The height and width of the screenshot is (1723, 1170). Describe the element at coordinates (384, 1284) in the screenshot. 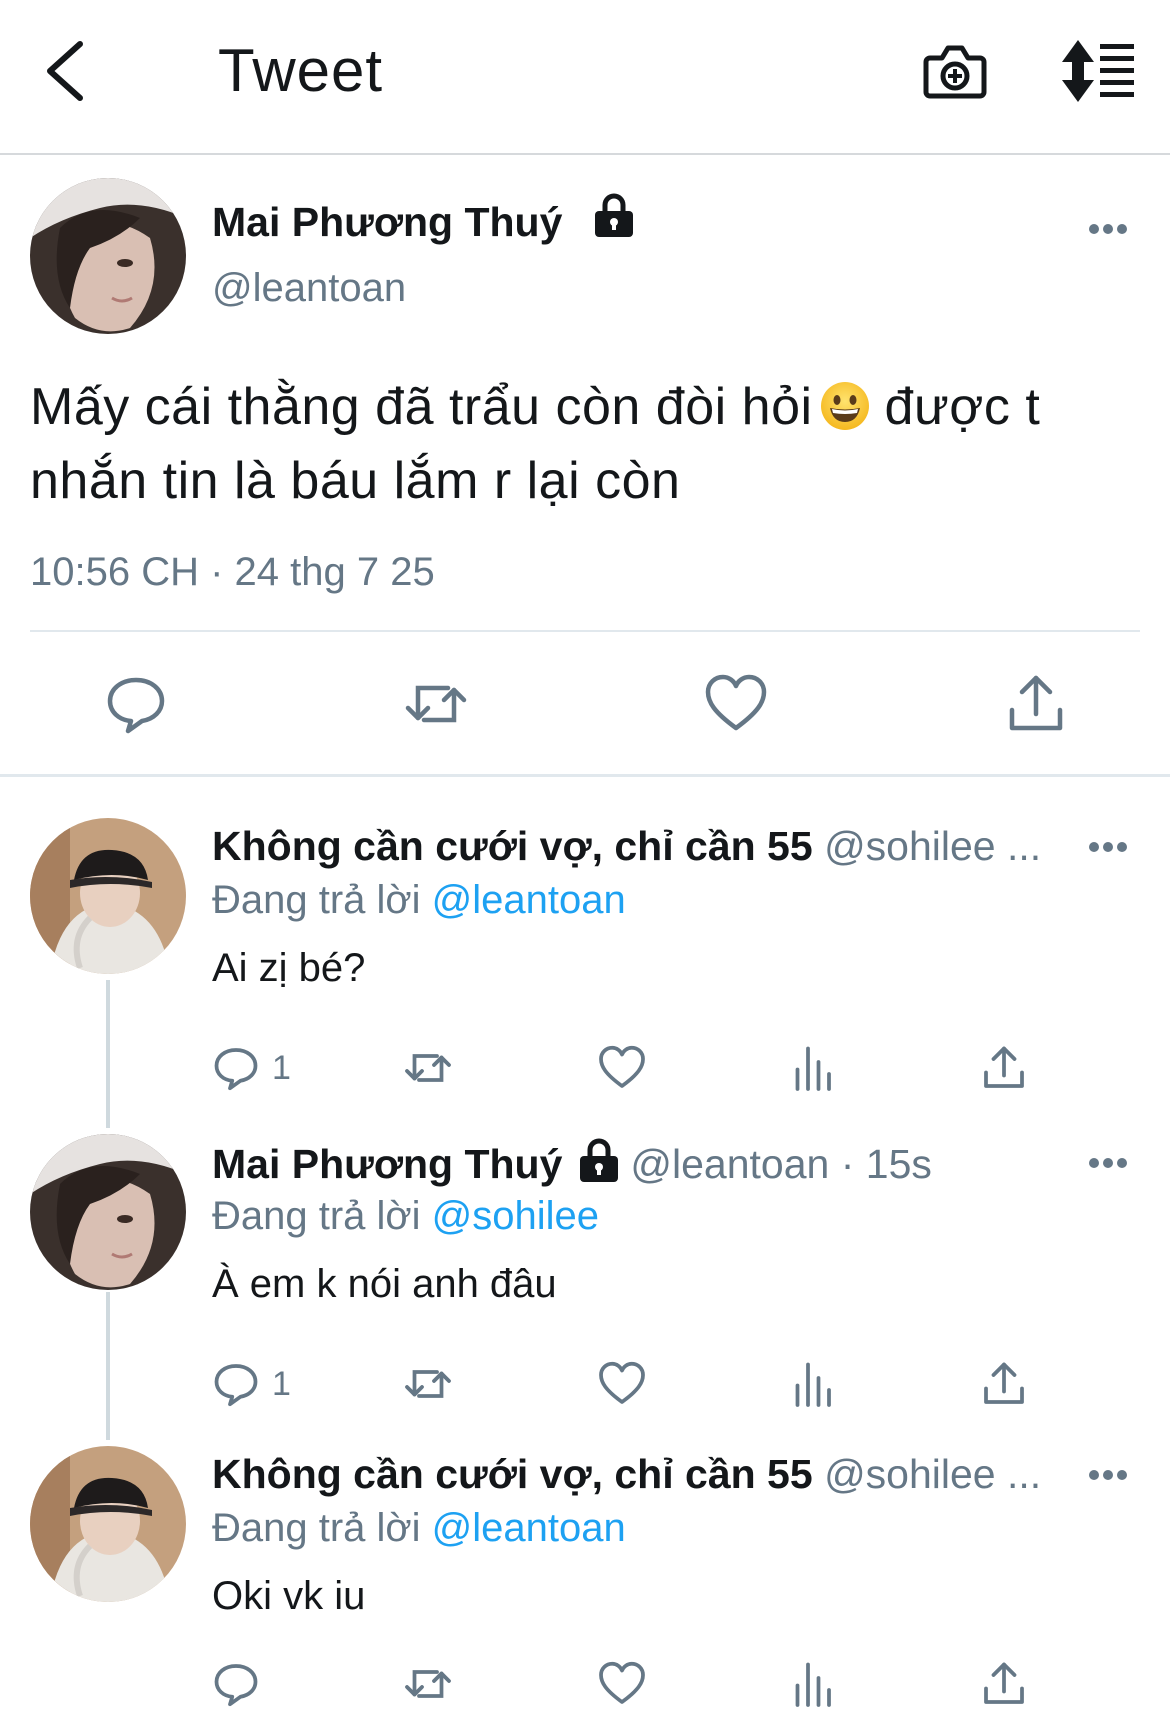

I see `reply-text: À em k nói anh đâu` at that location.